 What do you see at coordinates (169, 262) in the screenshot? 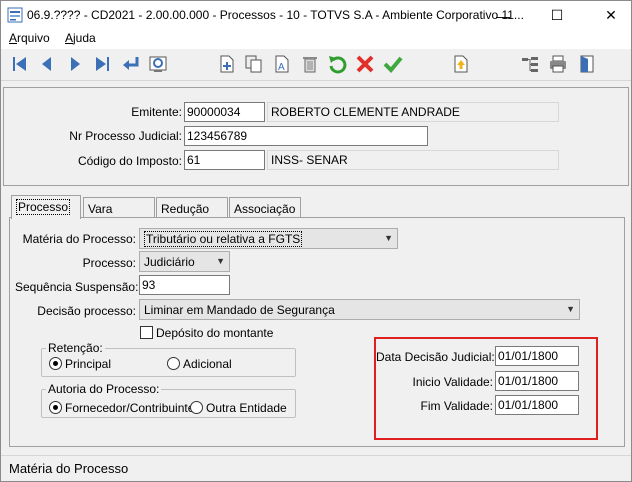
I see `processo-value: Judiciário` at bounding box center [169, 262].